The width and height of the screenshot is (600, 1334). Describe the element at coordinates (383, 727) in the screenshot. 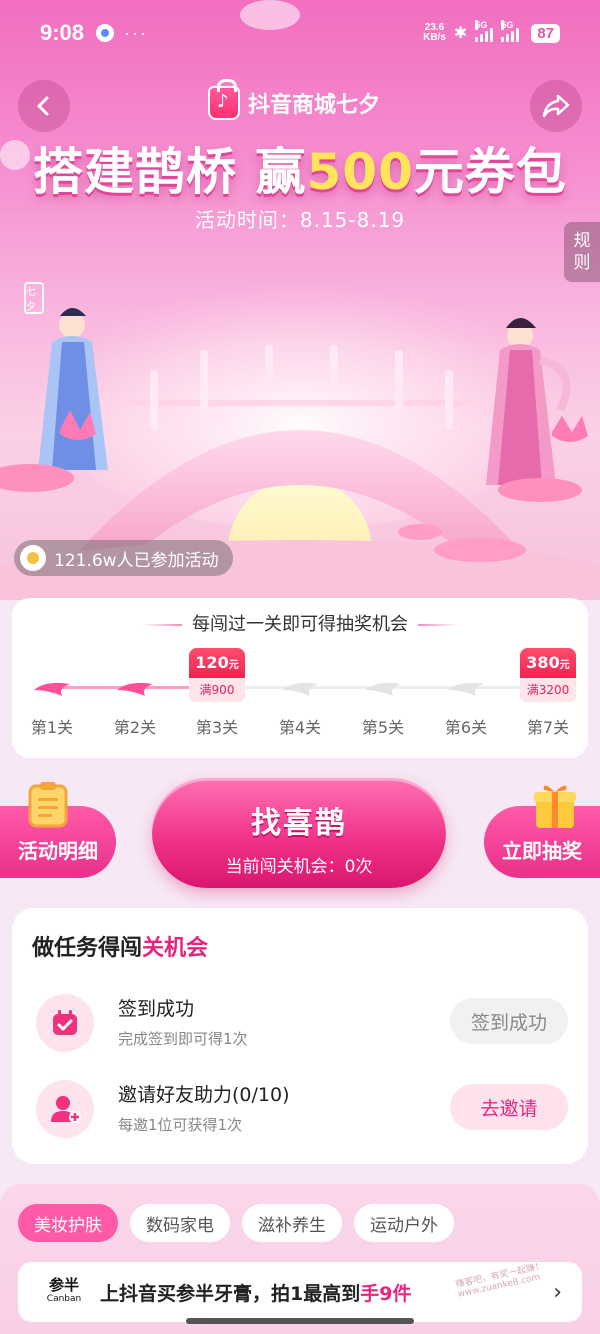

I see `level-label: 第5关` at that location.